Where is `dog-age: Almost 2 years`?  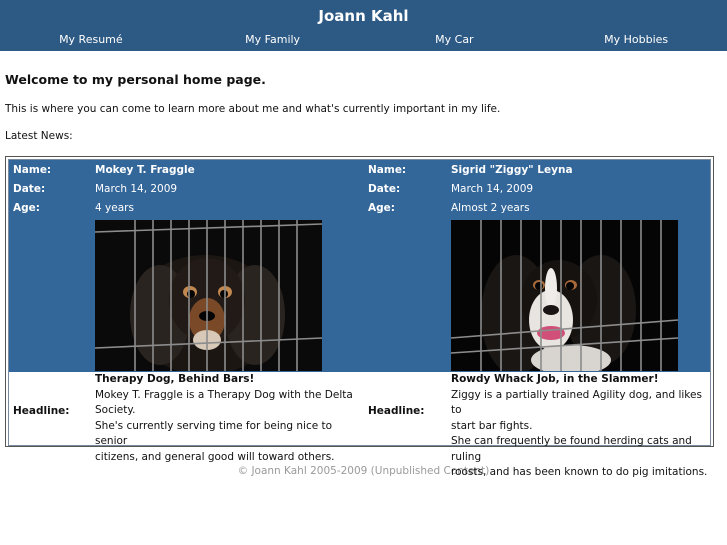
dog-age: Almost 2 years is located at coordinates (490, 208).